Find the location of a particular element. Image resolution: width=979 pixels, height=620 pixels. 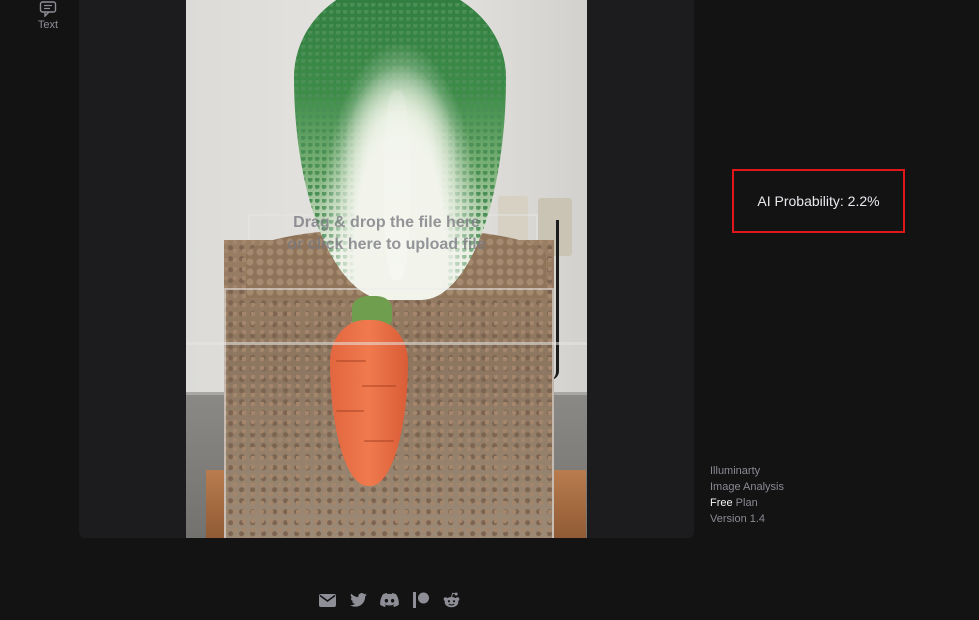

discord-icon is located at coordinates (389, 600).